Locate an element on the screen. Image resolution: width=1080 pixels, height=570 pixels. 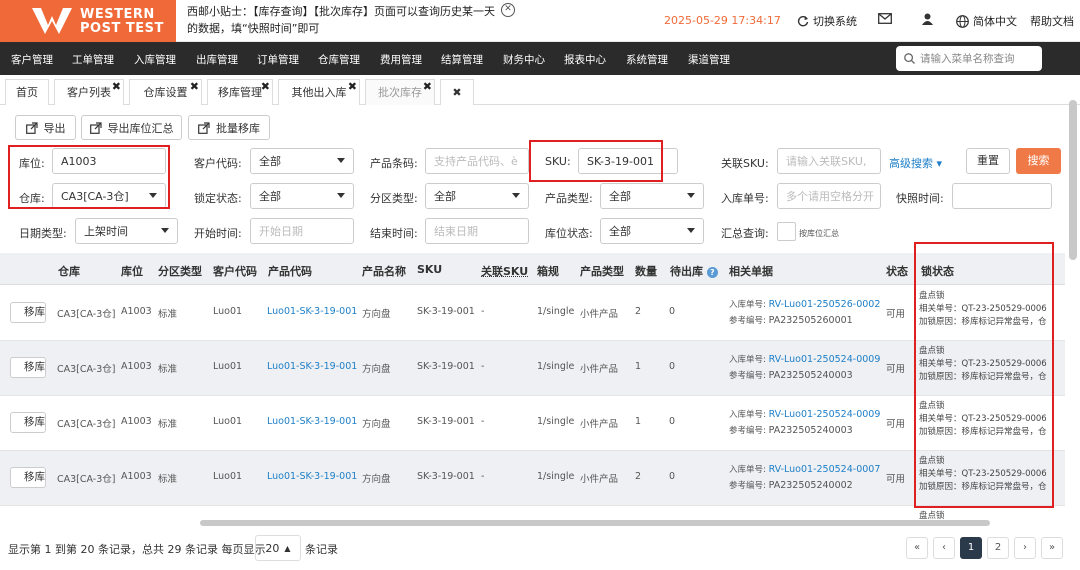
logo-line1: WESTERN is located at coordinates (117, 14).